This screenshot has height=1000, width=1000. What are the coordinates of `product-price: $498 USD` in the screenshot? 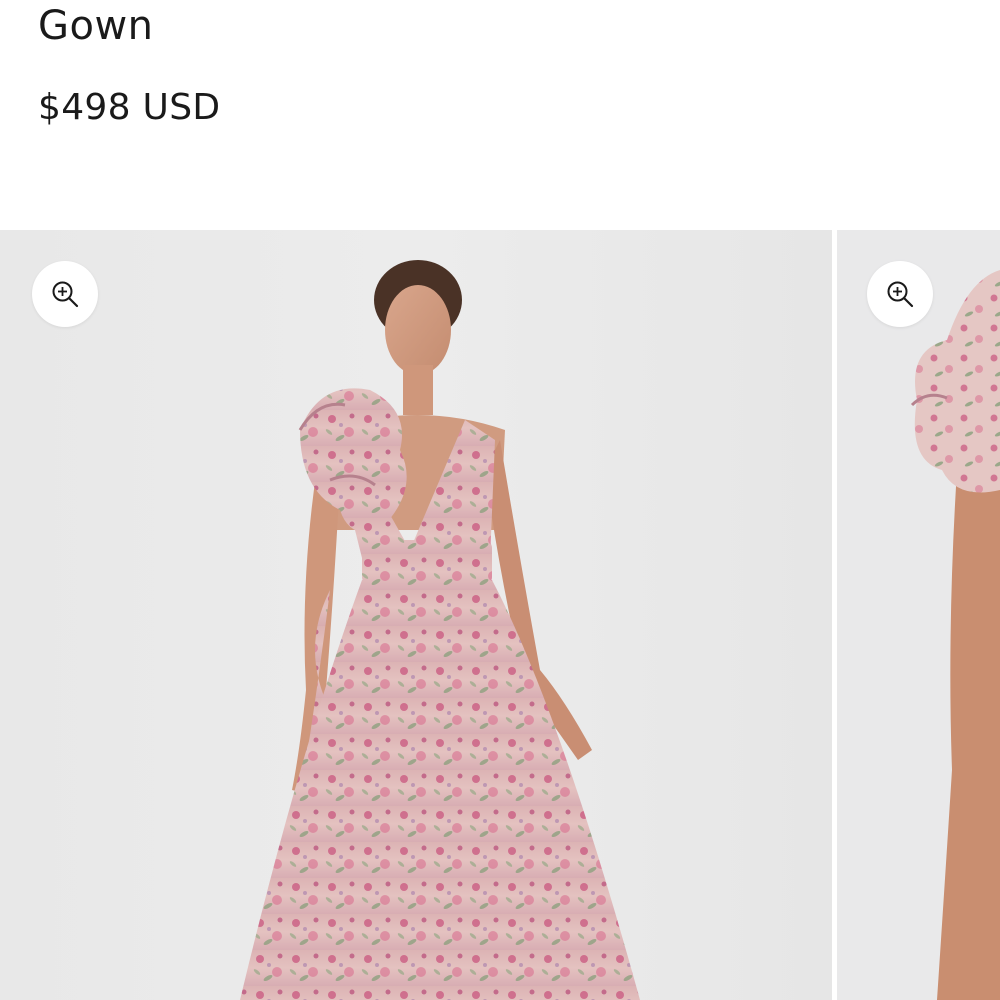 It's located at (129, 107).